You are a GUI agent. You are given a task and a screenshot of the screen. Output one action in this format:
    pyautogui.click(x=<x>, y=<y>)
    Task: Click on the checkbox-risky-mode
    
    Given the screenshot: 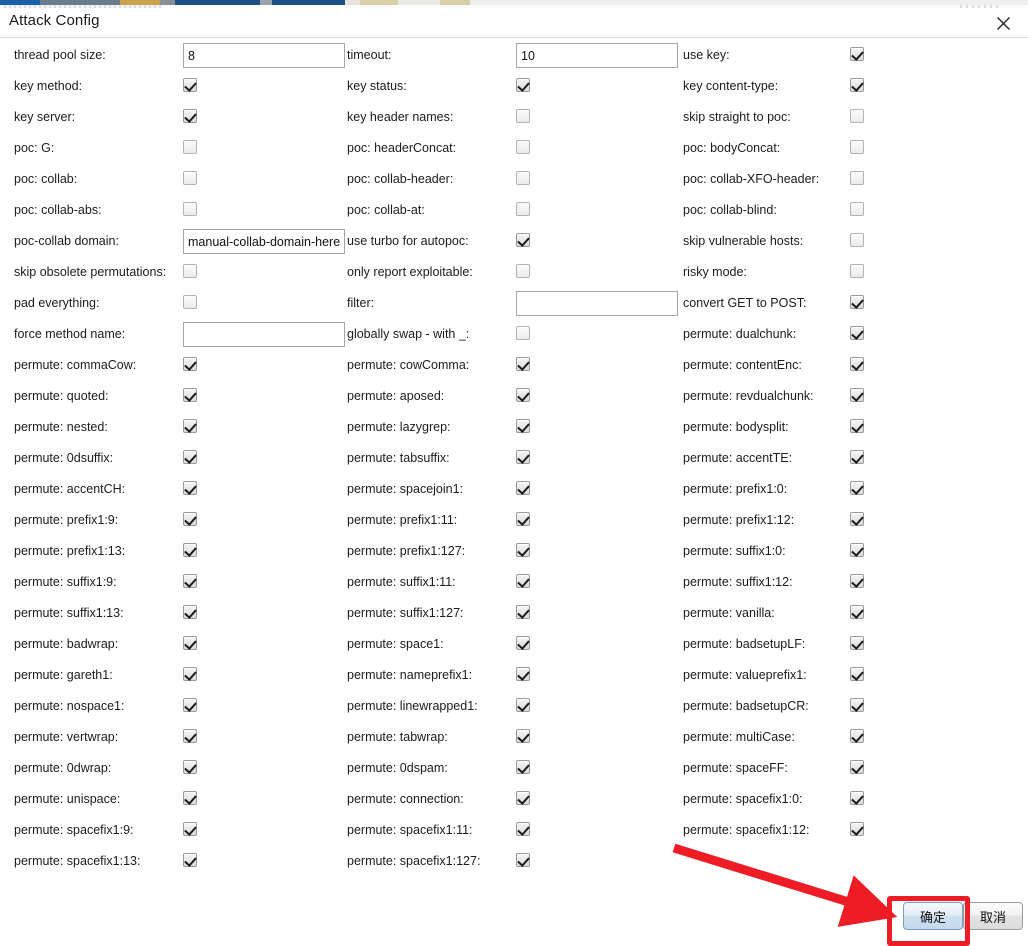 What is the action you would take?
    pyautogui.click(x=857, y=271)
    